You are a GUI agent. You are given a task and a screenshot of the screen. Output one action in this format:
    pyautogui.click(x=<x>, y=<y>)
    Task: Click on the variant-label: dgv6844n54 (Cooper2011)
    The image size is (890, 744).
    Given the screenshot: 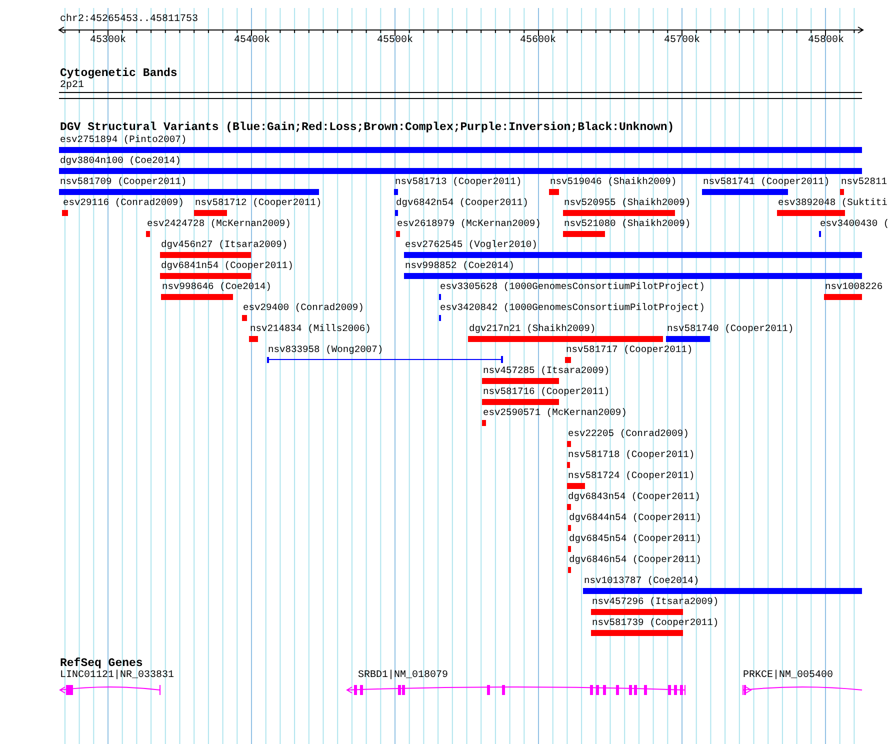 What is the action you would take?
    pyautogui.click(x=635, y=518)
    